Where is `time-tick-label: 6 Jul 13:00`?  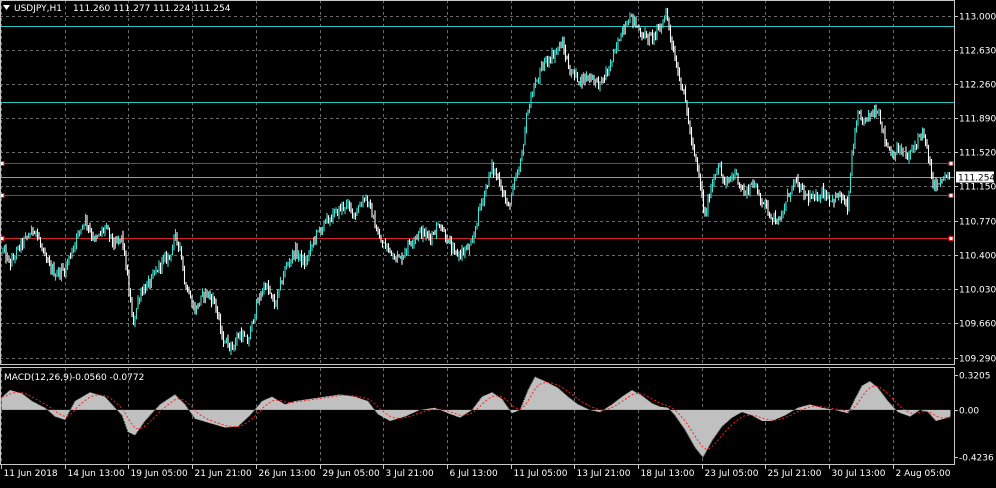 time-tick-label: 6 Jul 13:00 is located at coordinates (474, 474).